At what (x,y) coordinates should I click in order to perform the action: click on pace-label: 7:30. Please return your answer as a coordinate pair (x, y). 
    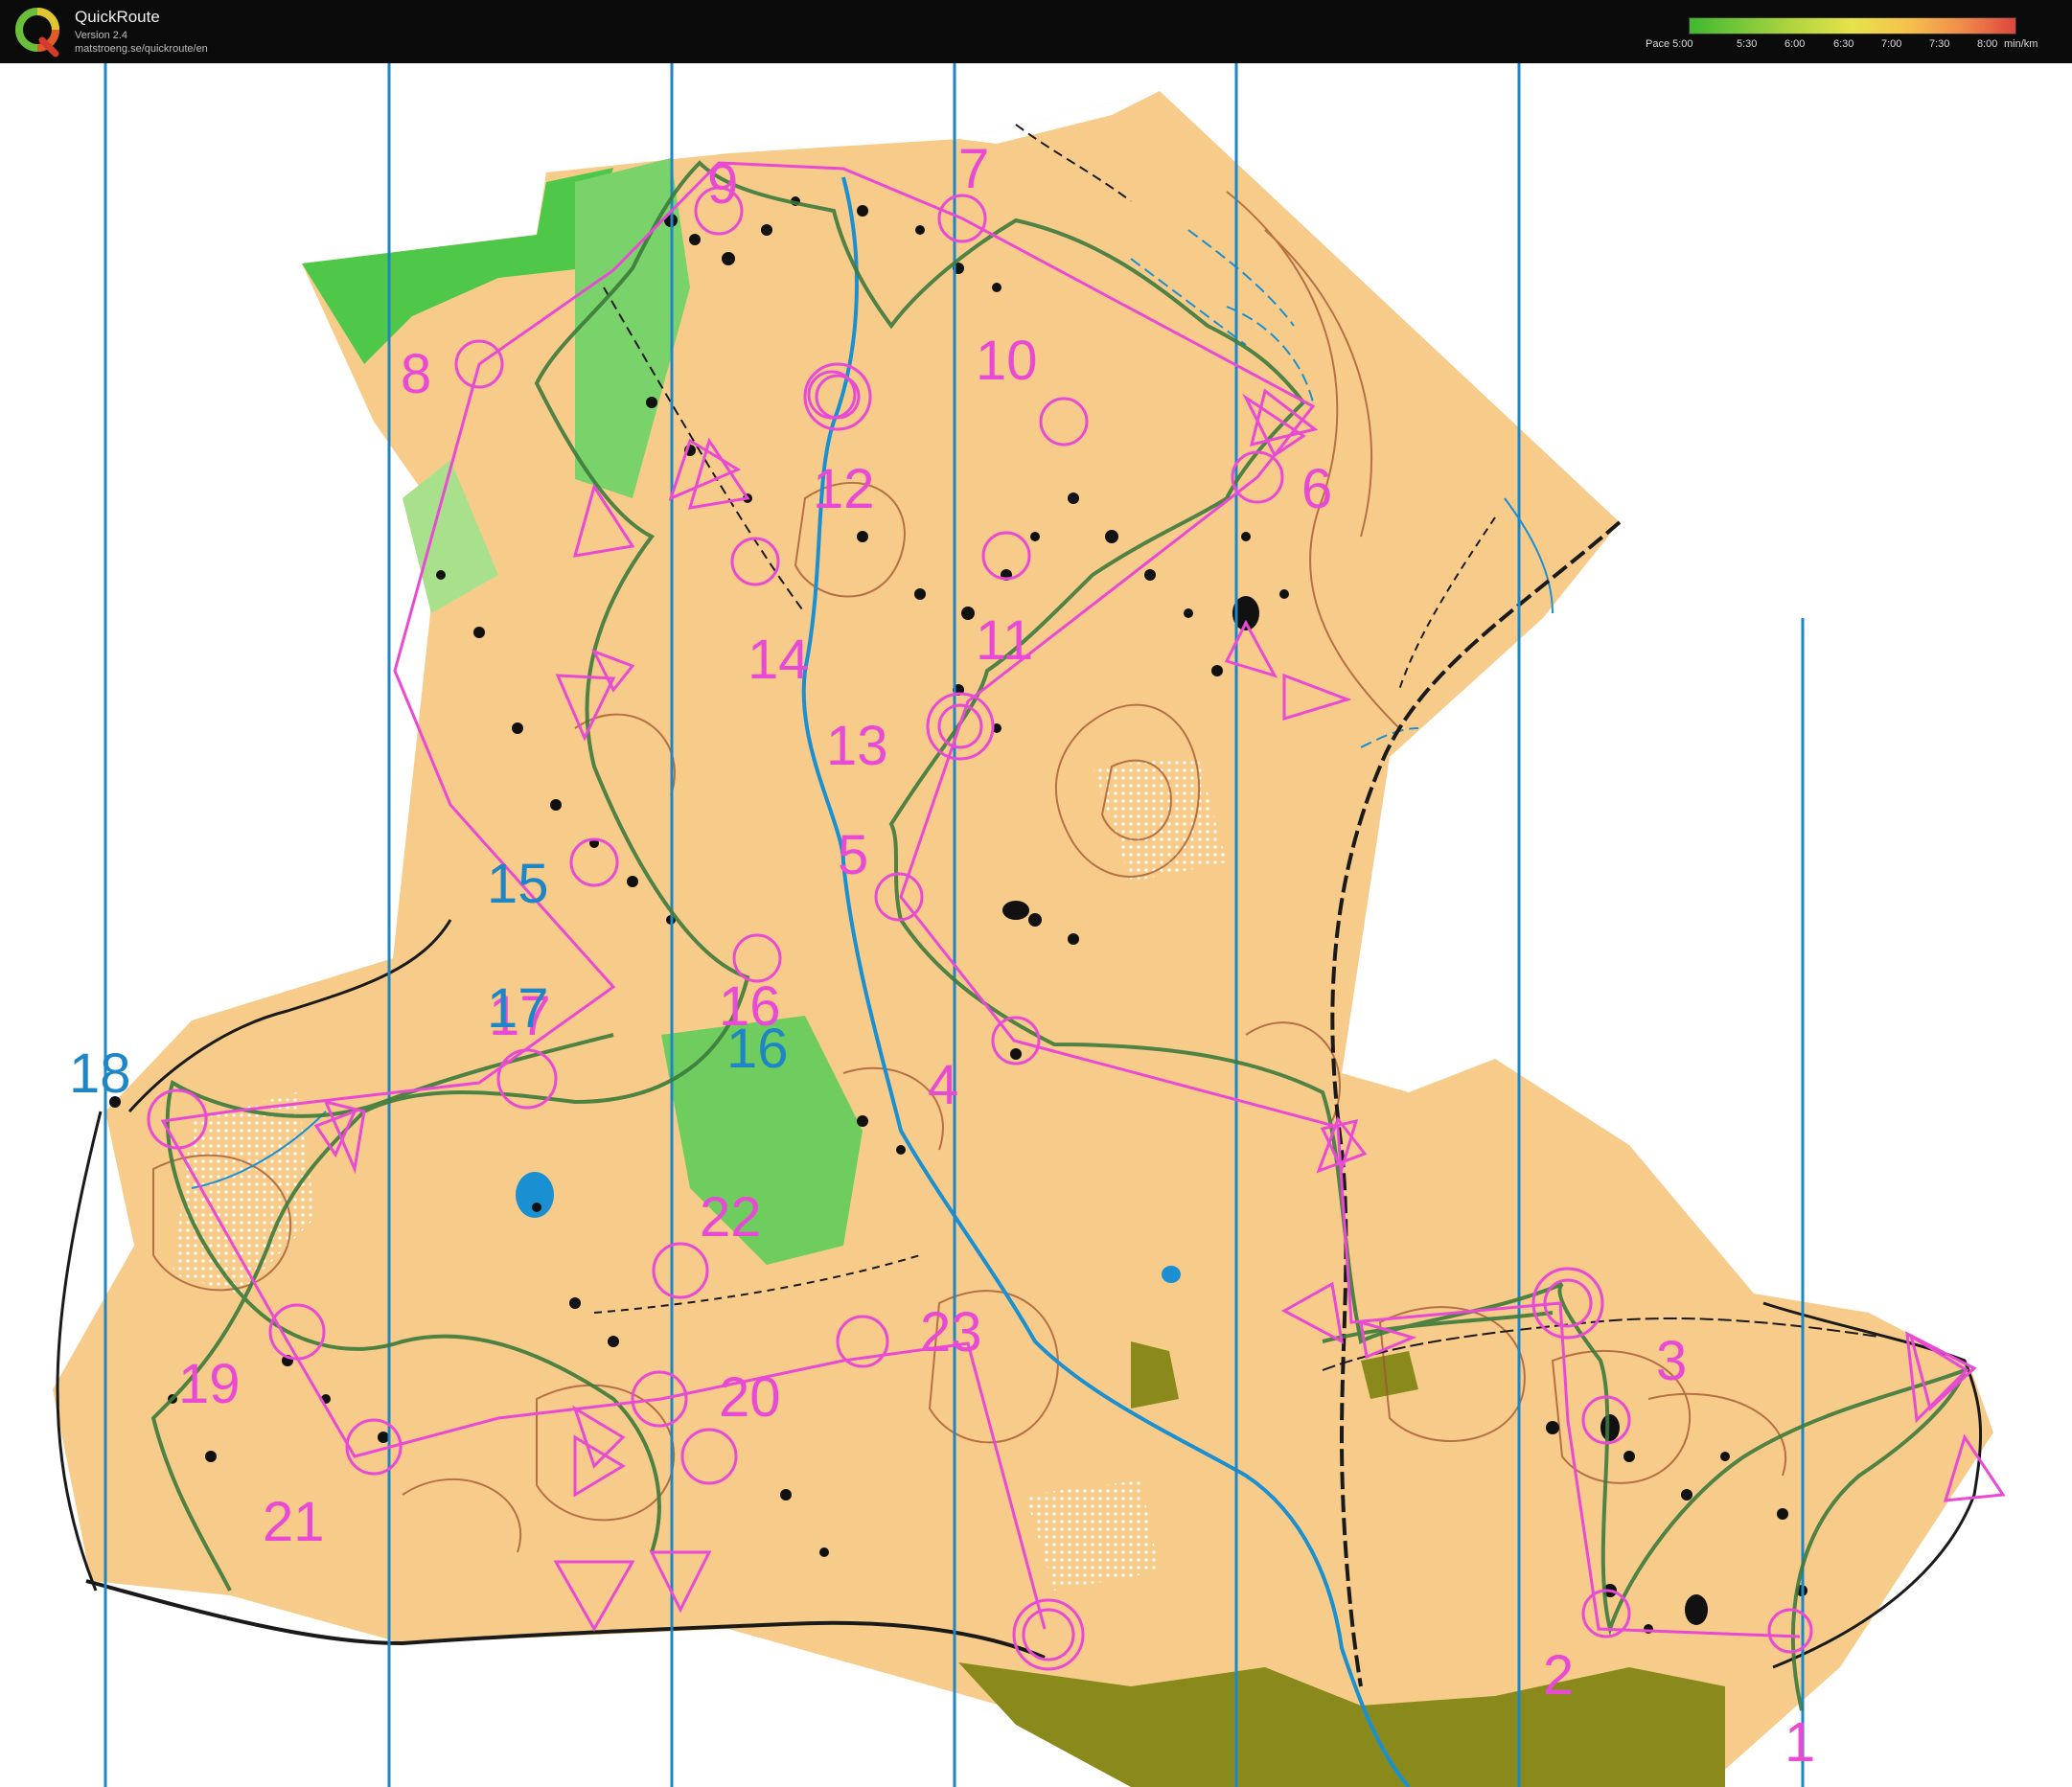
    Looking at the image, I should click on (1939, 44).